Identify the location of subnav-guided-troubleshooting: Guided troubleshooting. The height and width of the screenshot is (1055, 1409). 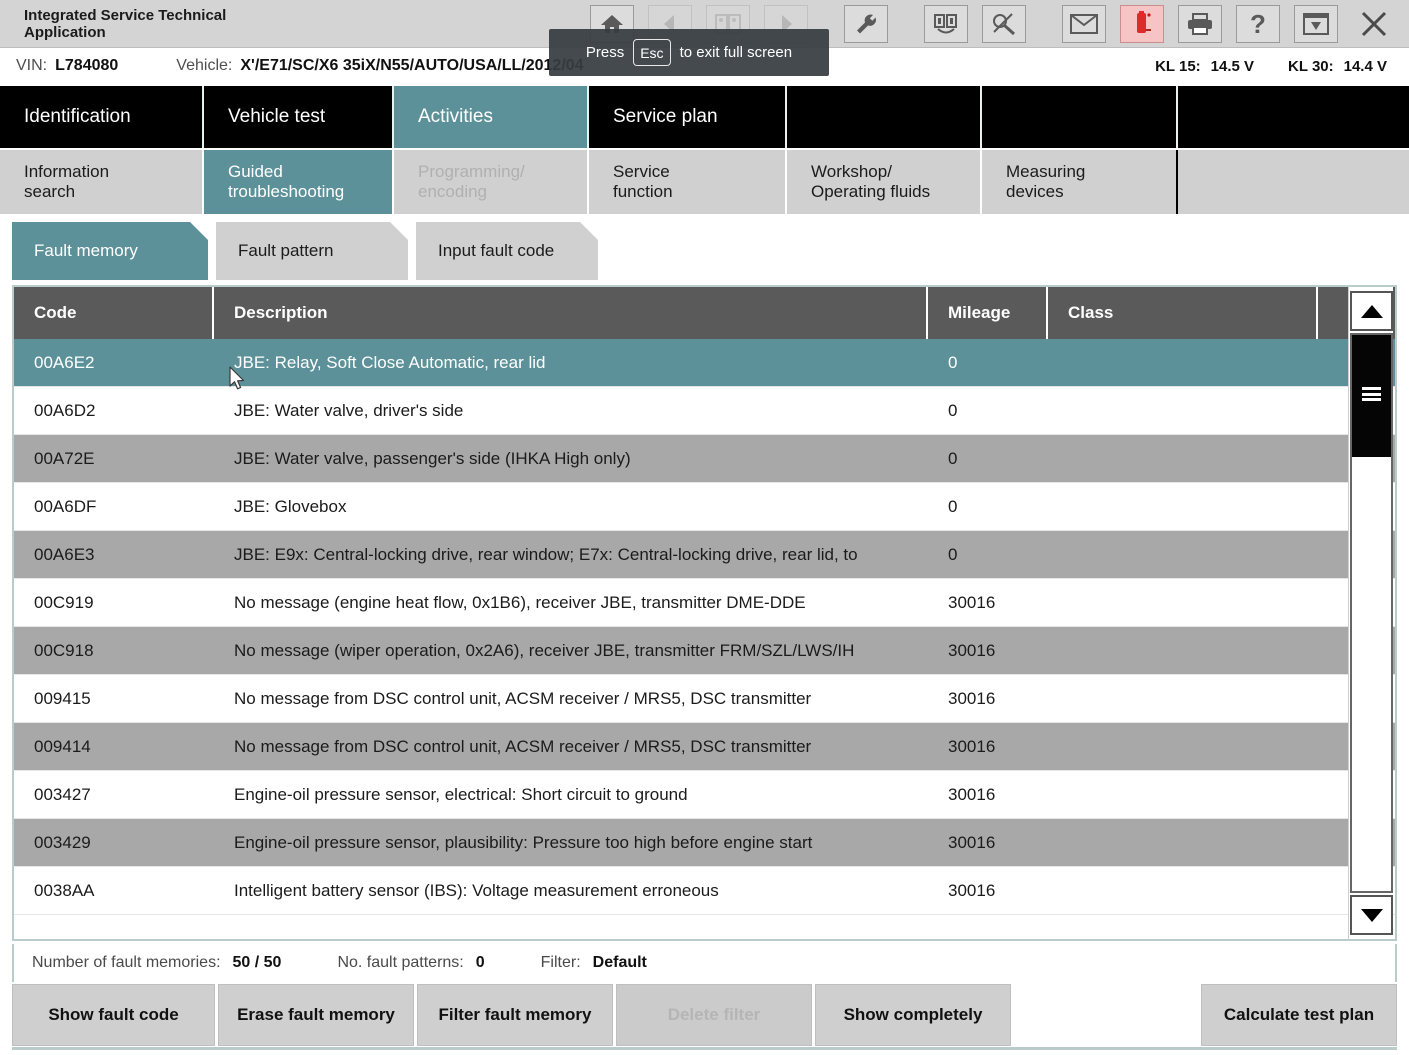
(299, 182).